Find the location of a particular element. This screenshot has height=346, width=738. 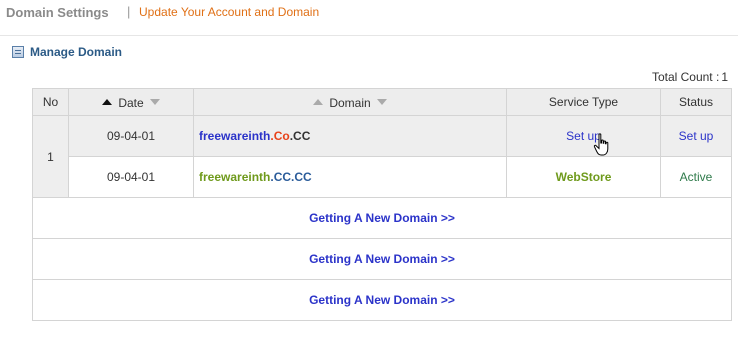

header-no: No is located at coordinates (50, 102).